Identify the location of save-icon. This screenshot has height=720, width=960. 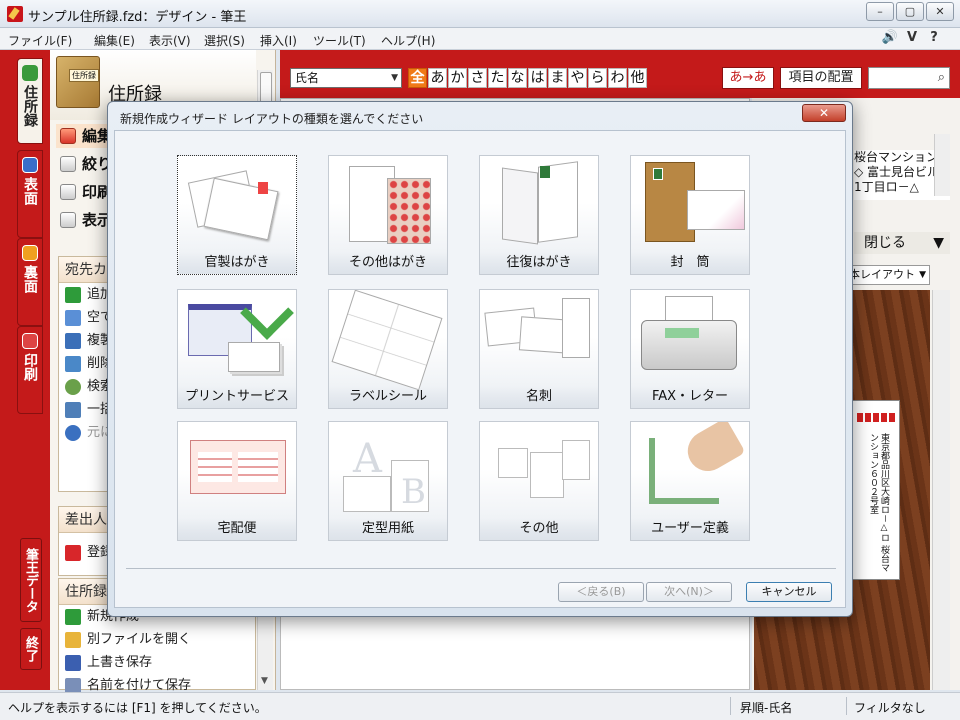
(73, 663).